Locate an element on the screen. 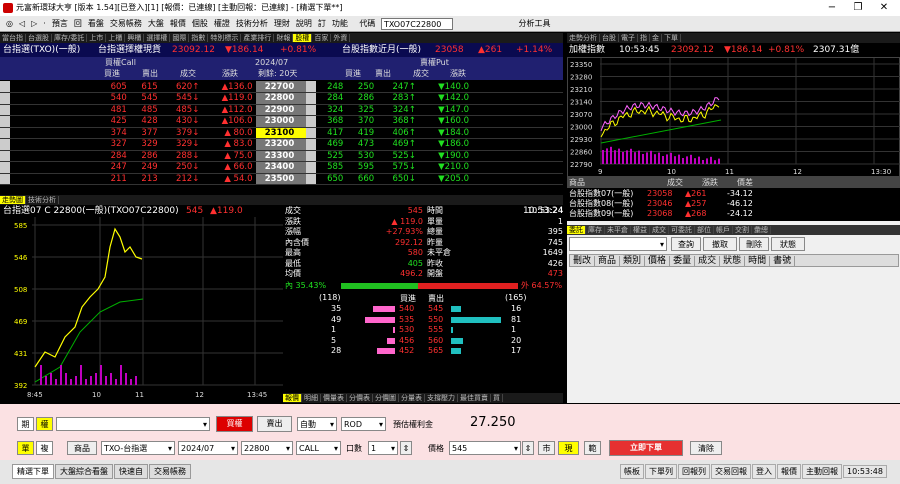 This screenshot has height=484, width=900. book-row: 5 456 560 20 is located at coordinates (423, 341).